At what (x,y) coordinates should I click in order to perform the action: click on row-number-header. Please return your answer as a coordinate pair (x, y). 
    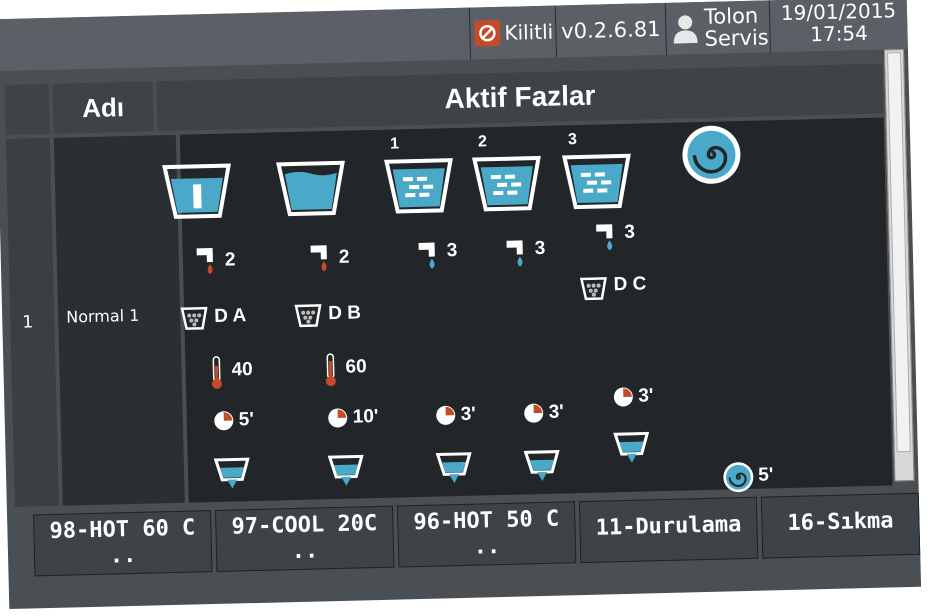
    Looking at the image, I should click on (27, 109).